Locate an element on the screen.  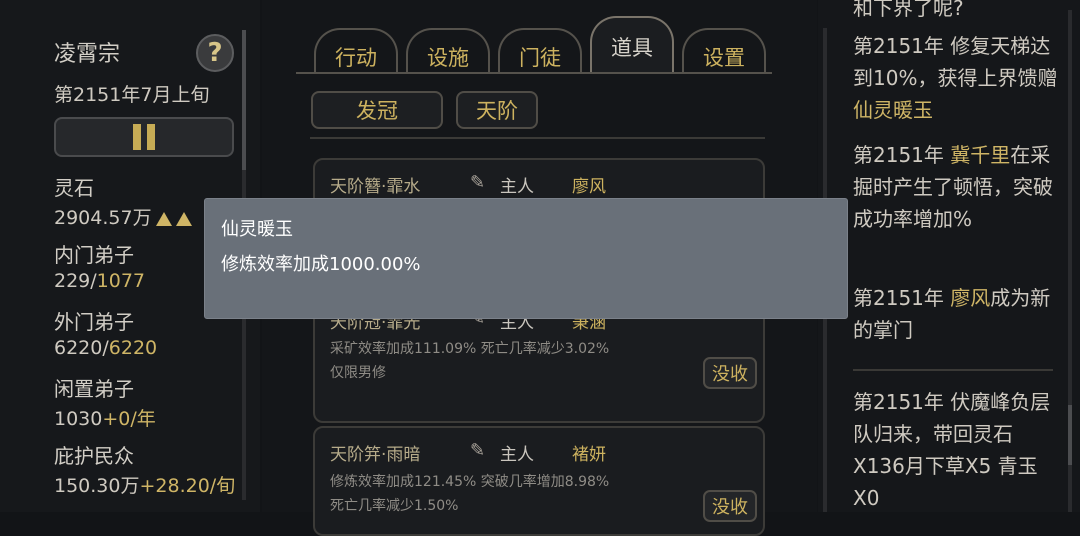
stat-idle-disciples: 闲置弟子 1030+0/年 is located at coordinates (105, 402).